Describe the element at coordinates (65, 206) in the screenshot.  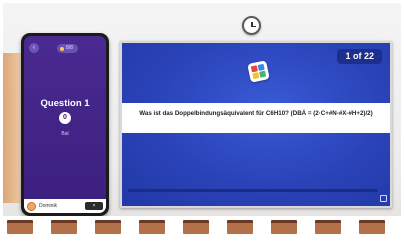
I see `phone-footer-bar: Dominik ×` at that location.